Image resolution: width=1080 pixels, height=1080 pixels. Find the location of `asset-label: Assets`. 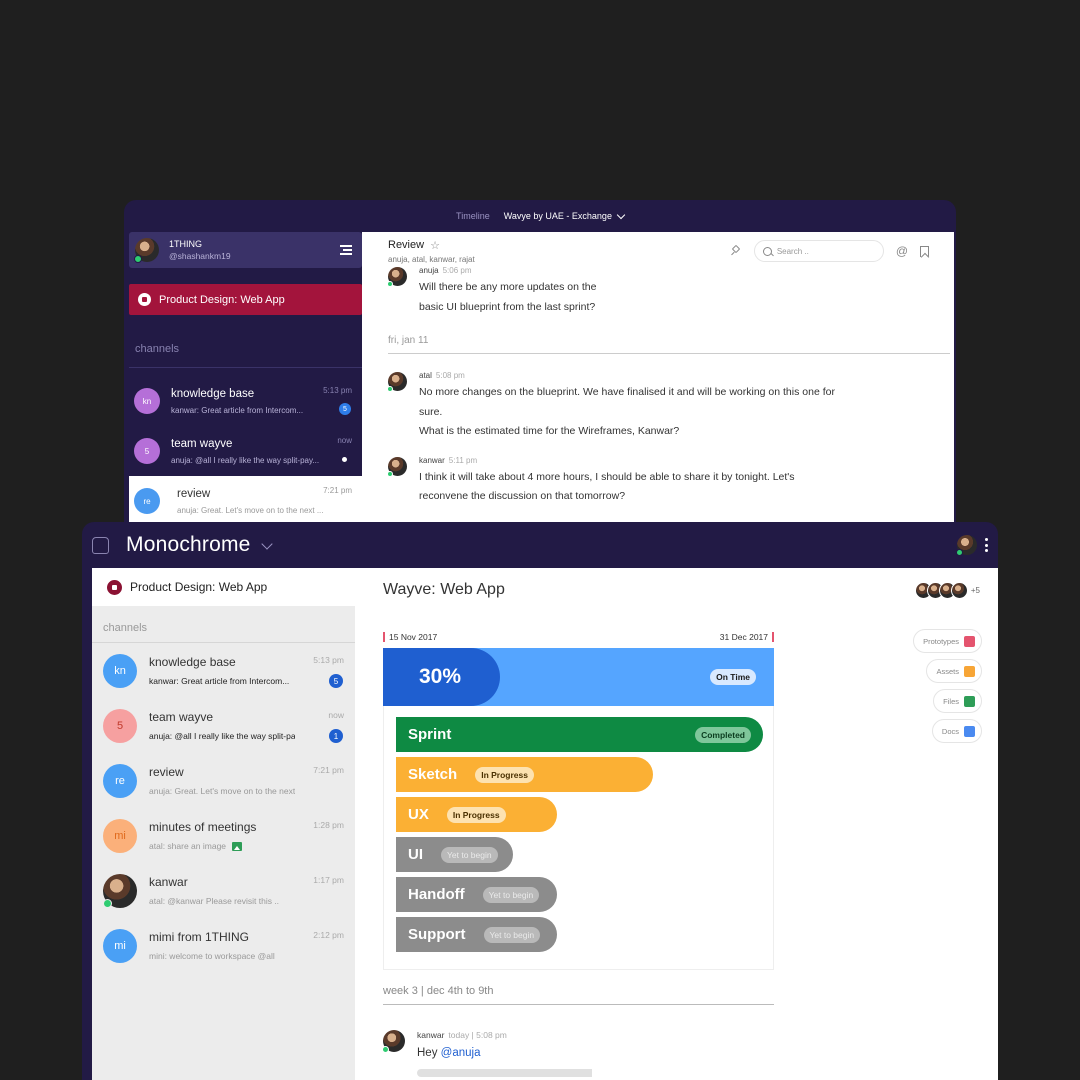

asset-label: Assets is located at coordinates (947, 671).